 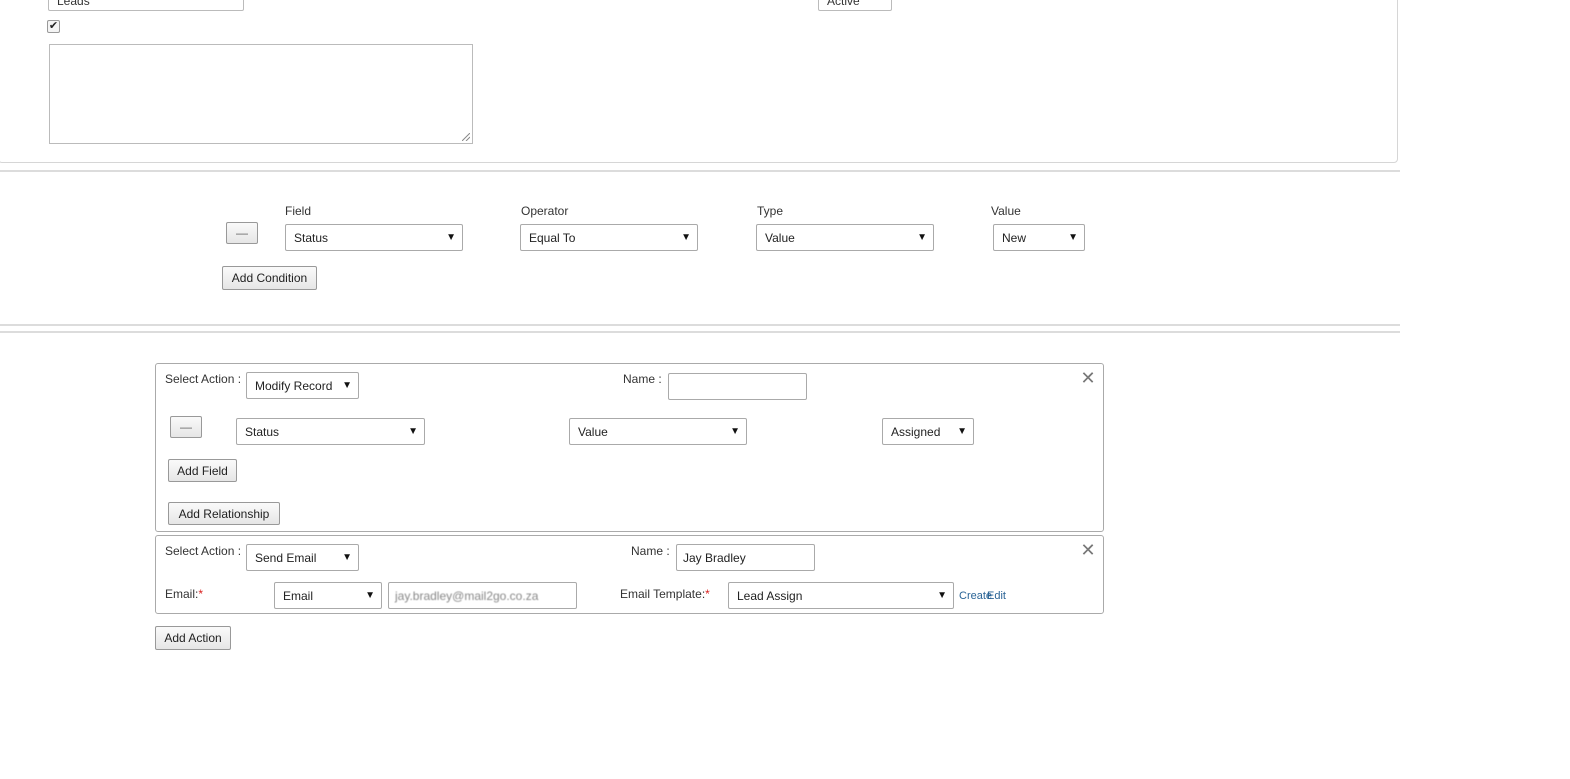 I want to click on email-label-text: Email:, so click(x=182, y=594).